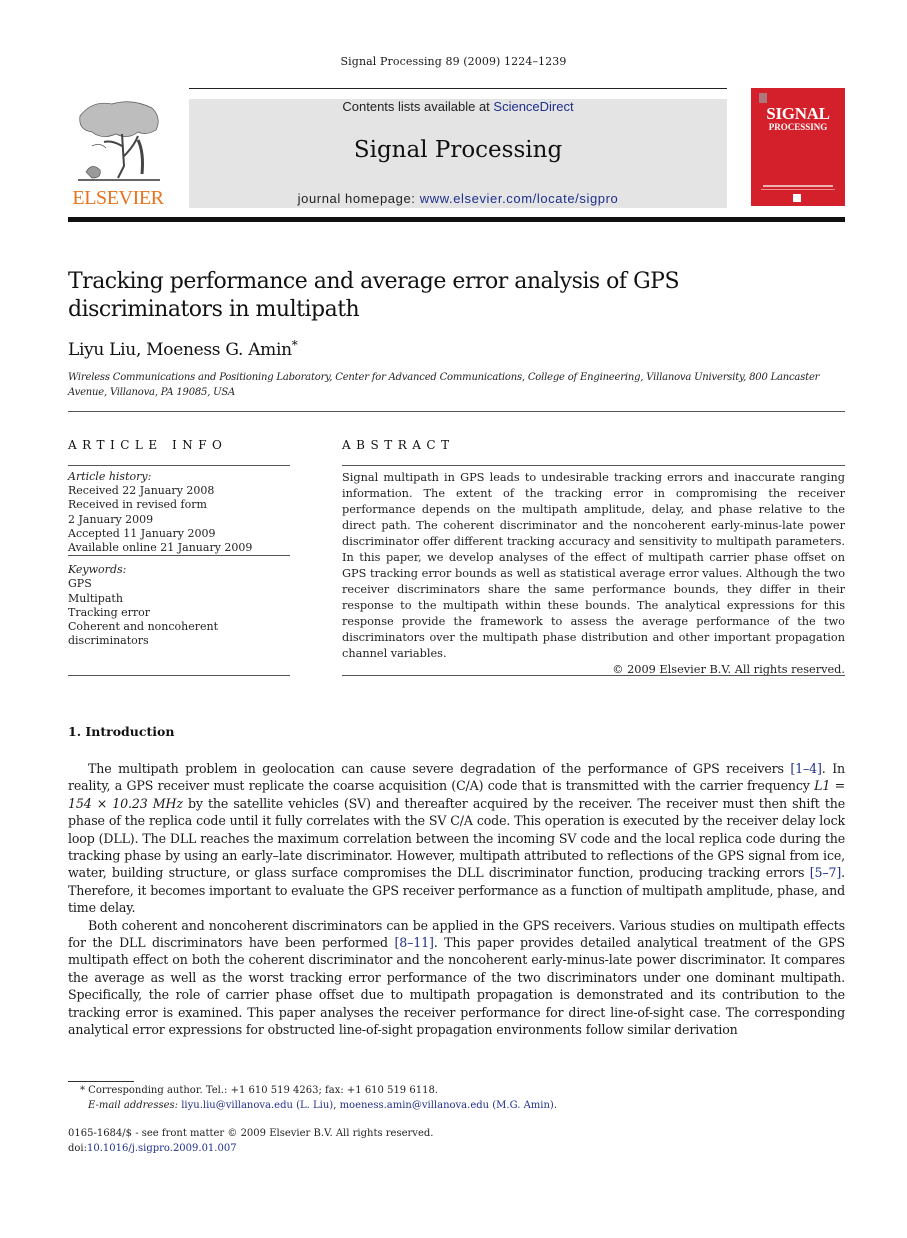  I want to click on contents-prefix: Contents lists available at, so click(418, 106).